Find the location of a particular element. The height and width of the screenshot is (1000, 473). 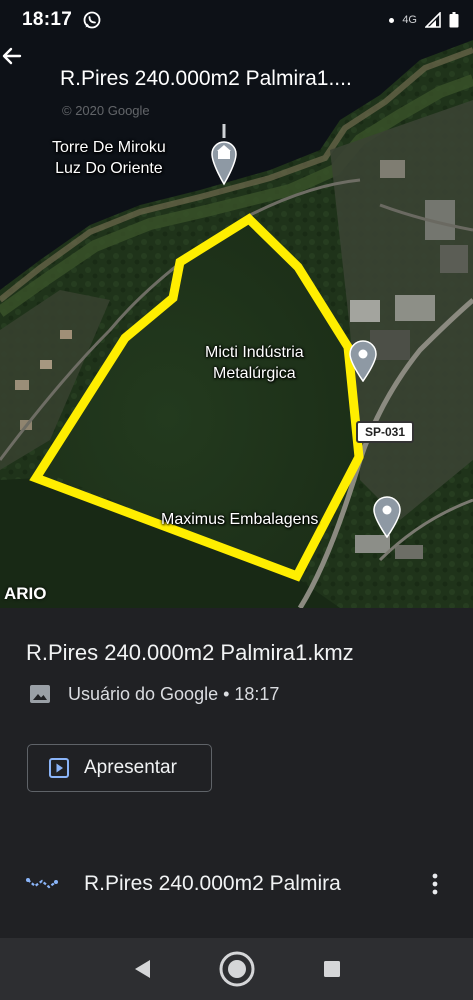

route-icon is located at coordinates (42, 883).